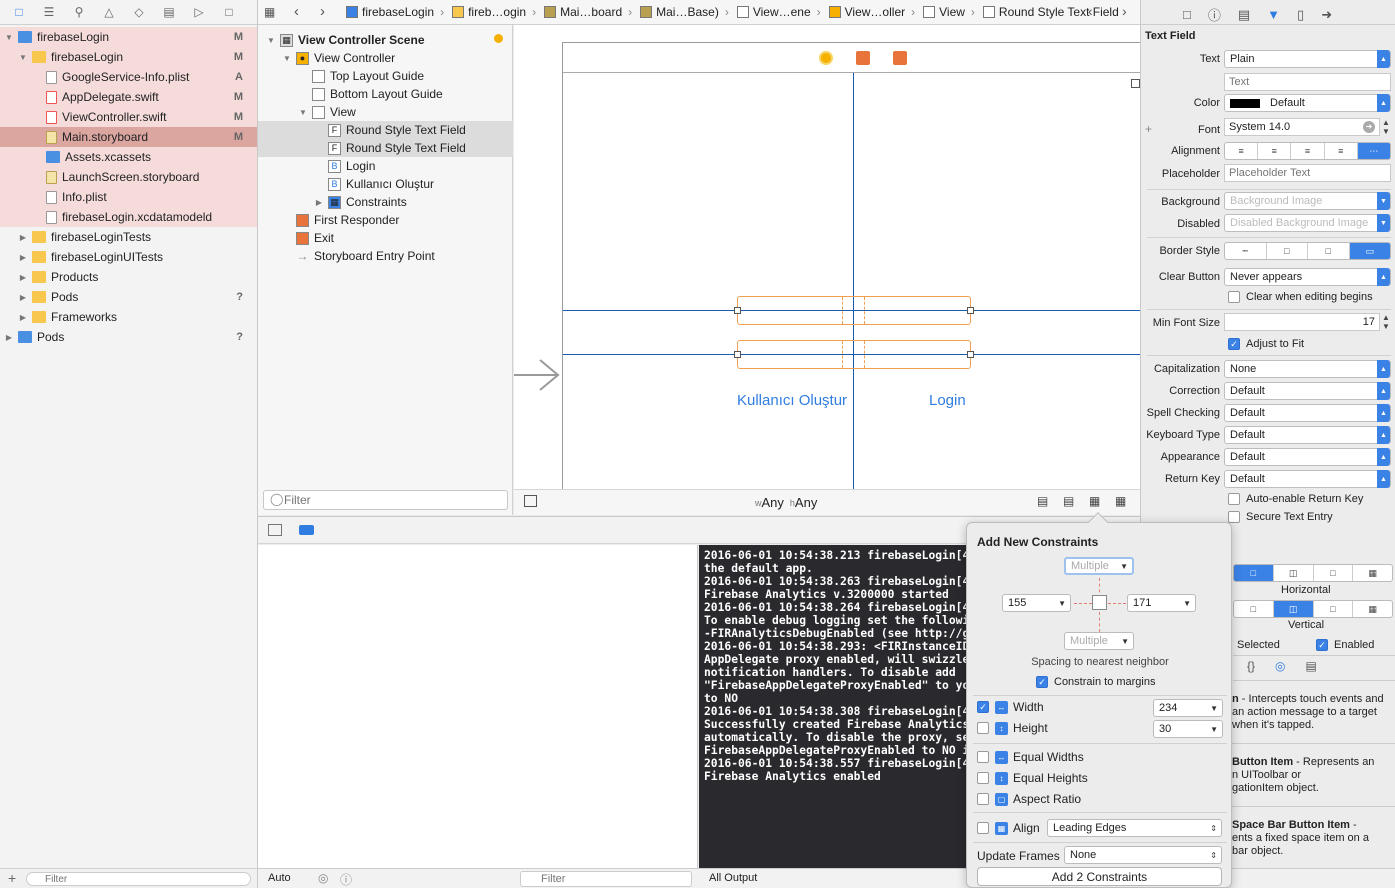 This screenshot has height=888, width=1395. I want to click on v-bottom-icon: □, so click(1334, 609).